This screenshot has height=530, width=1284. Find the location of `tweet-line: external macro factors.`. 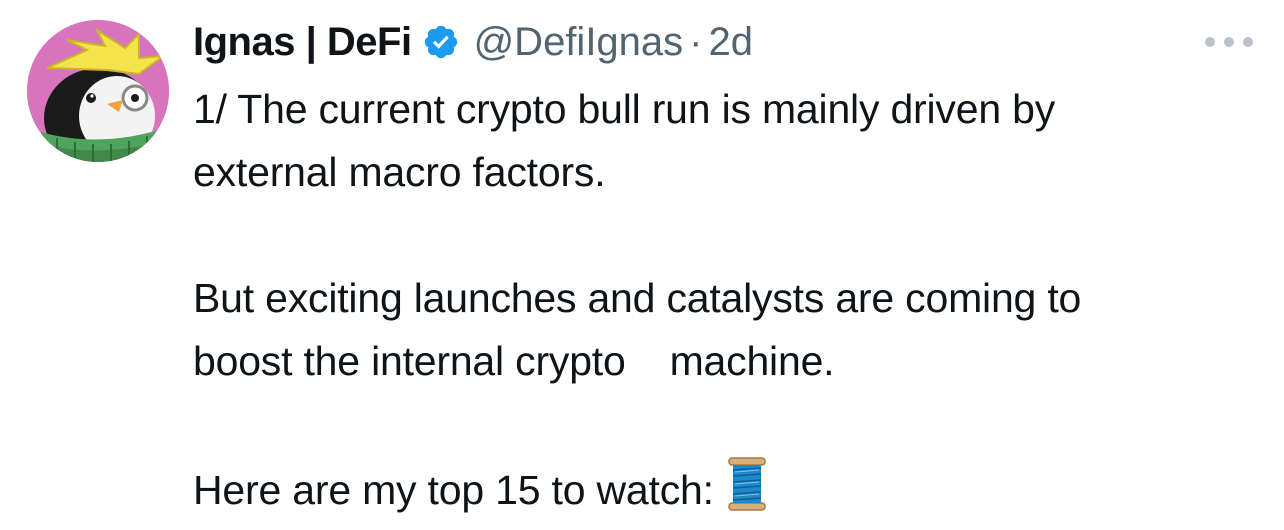

tweet-line: external macro factors. is located at coordinates (399, 172).